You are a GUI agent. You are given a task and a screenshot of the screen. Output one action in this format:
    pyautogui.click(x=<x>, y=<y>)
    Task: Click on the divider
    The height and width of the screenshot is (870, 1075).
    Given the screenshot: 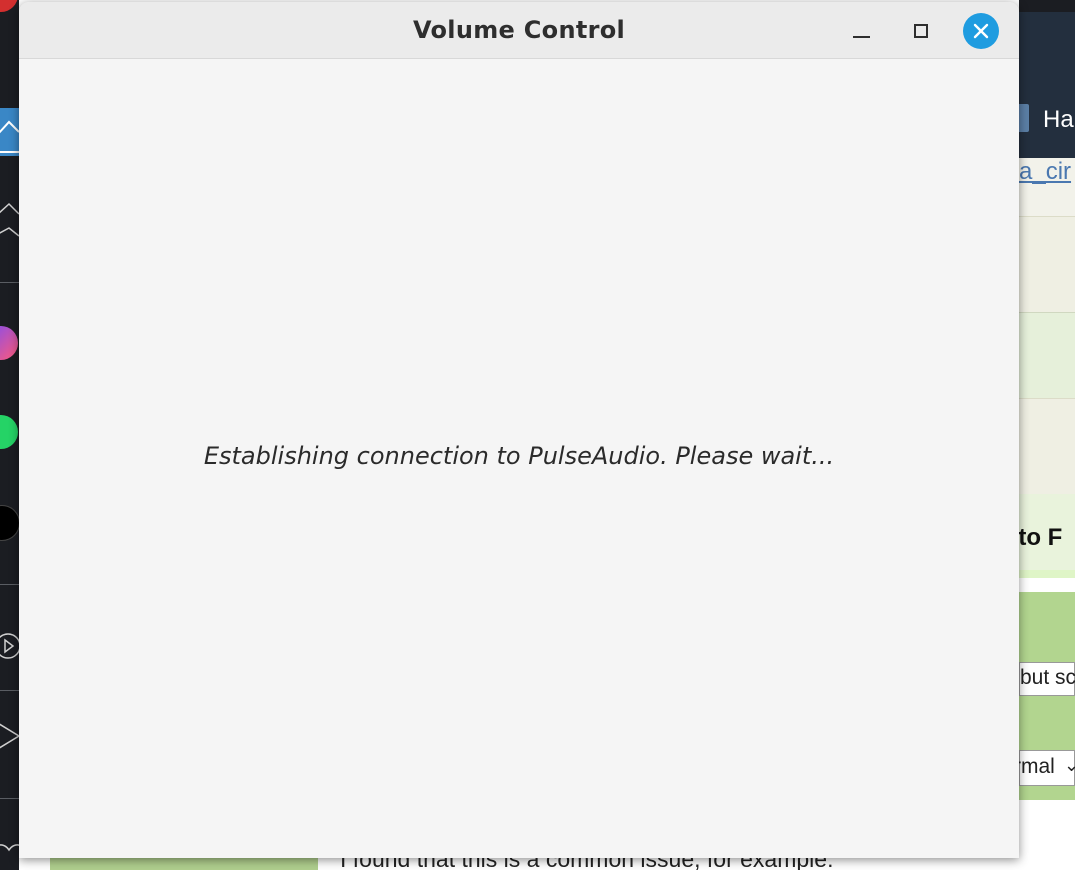 What is the action you would take?
    pyautogui.click(x=1047, y=574)
    